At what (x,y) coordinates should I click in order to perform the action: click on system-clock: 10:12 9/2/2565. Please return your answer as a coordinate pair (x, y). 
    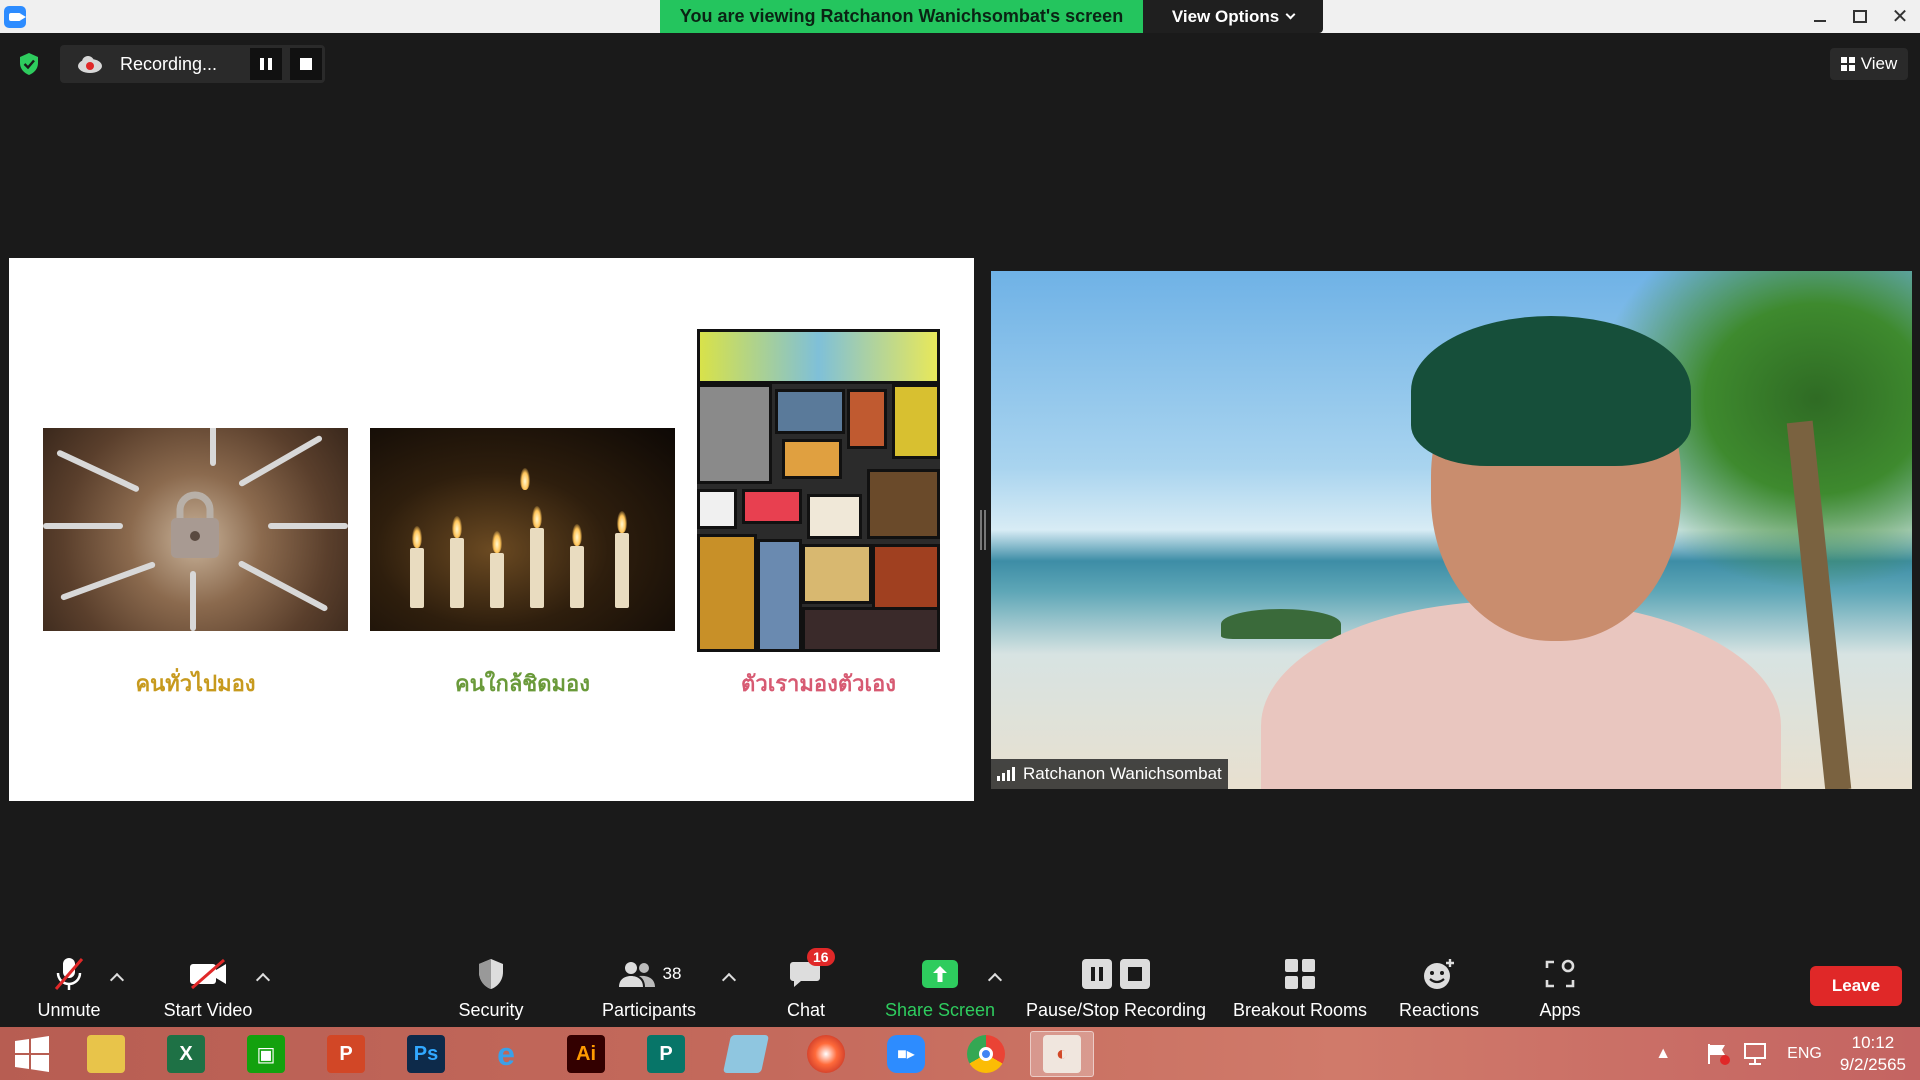
    Looking at the image, I should click on (1873, 1054).